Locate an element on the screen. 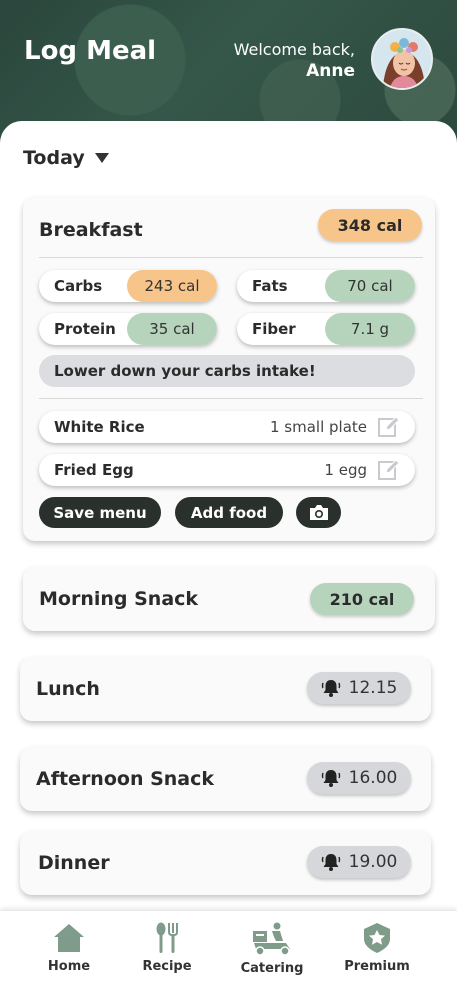 This screenshot has width=457, height=987. caret-down-icon is located at coordinates (101, 158).